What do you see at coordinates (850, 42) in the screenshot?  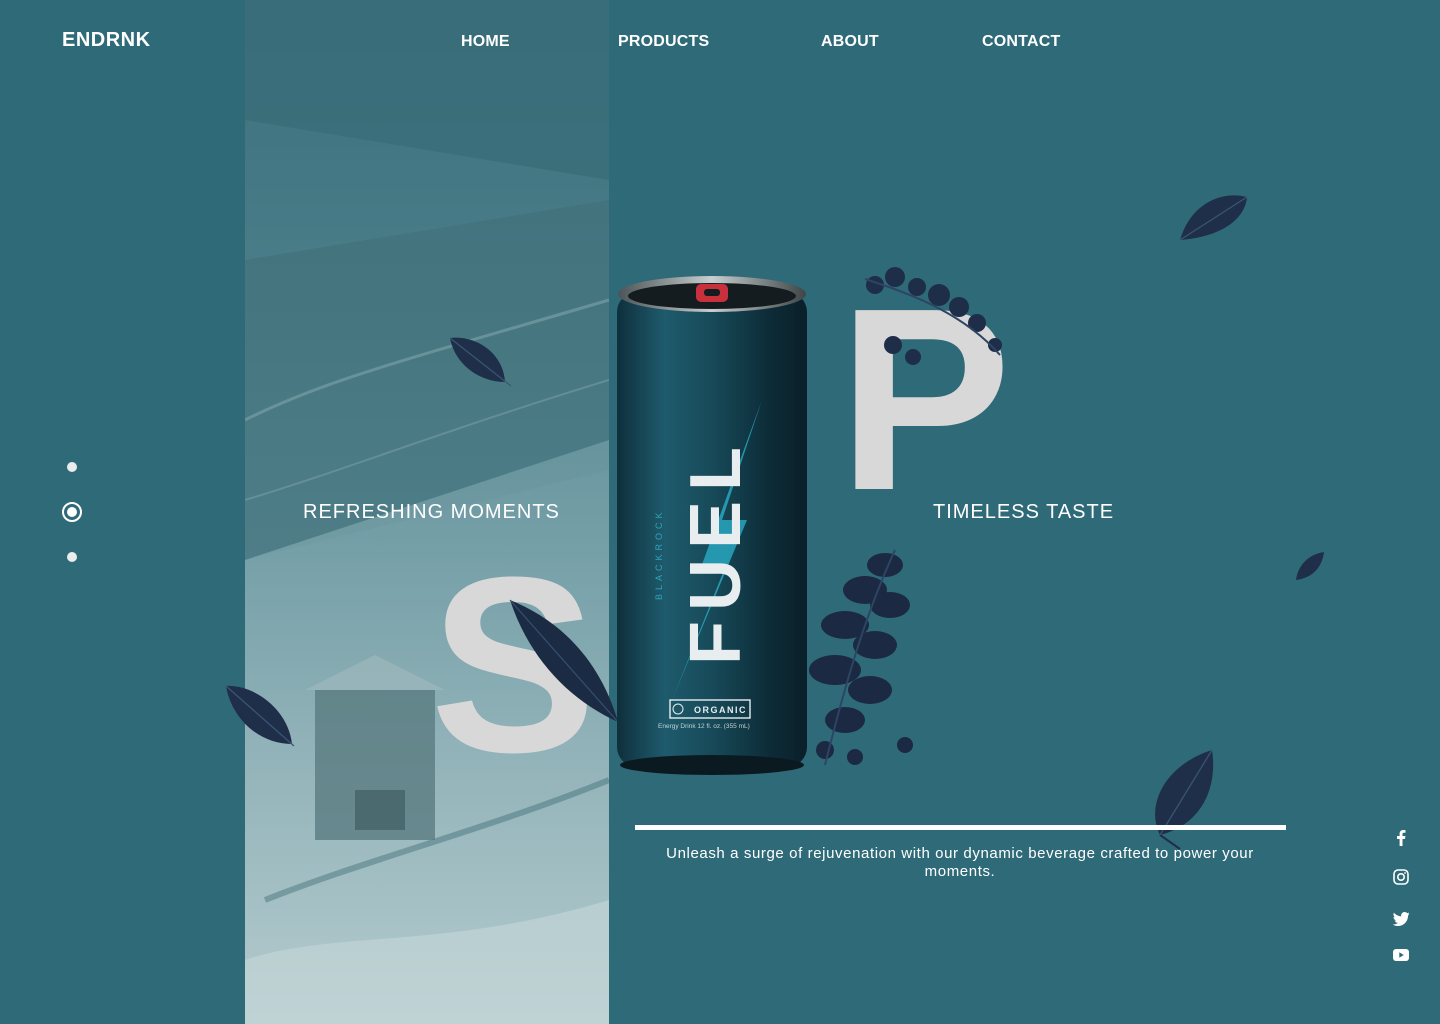 I see `nav-about-link: ABOUT` at bounding box center [850, 42].